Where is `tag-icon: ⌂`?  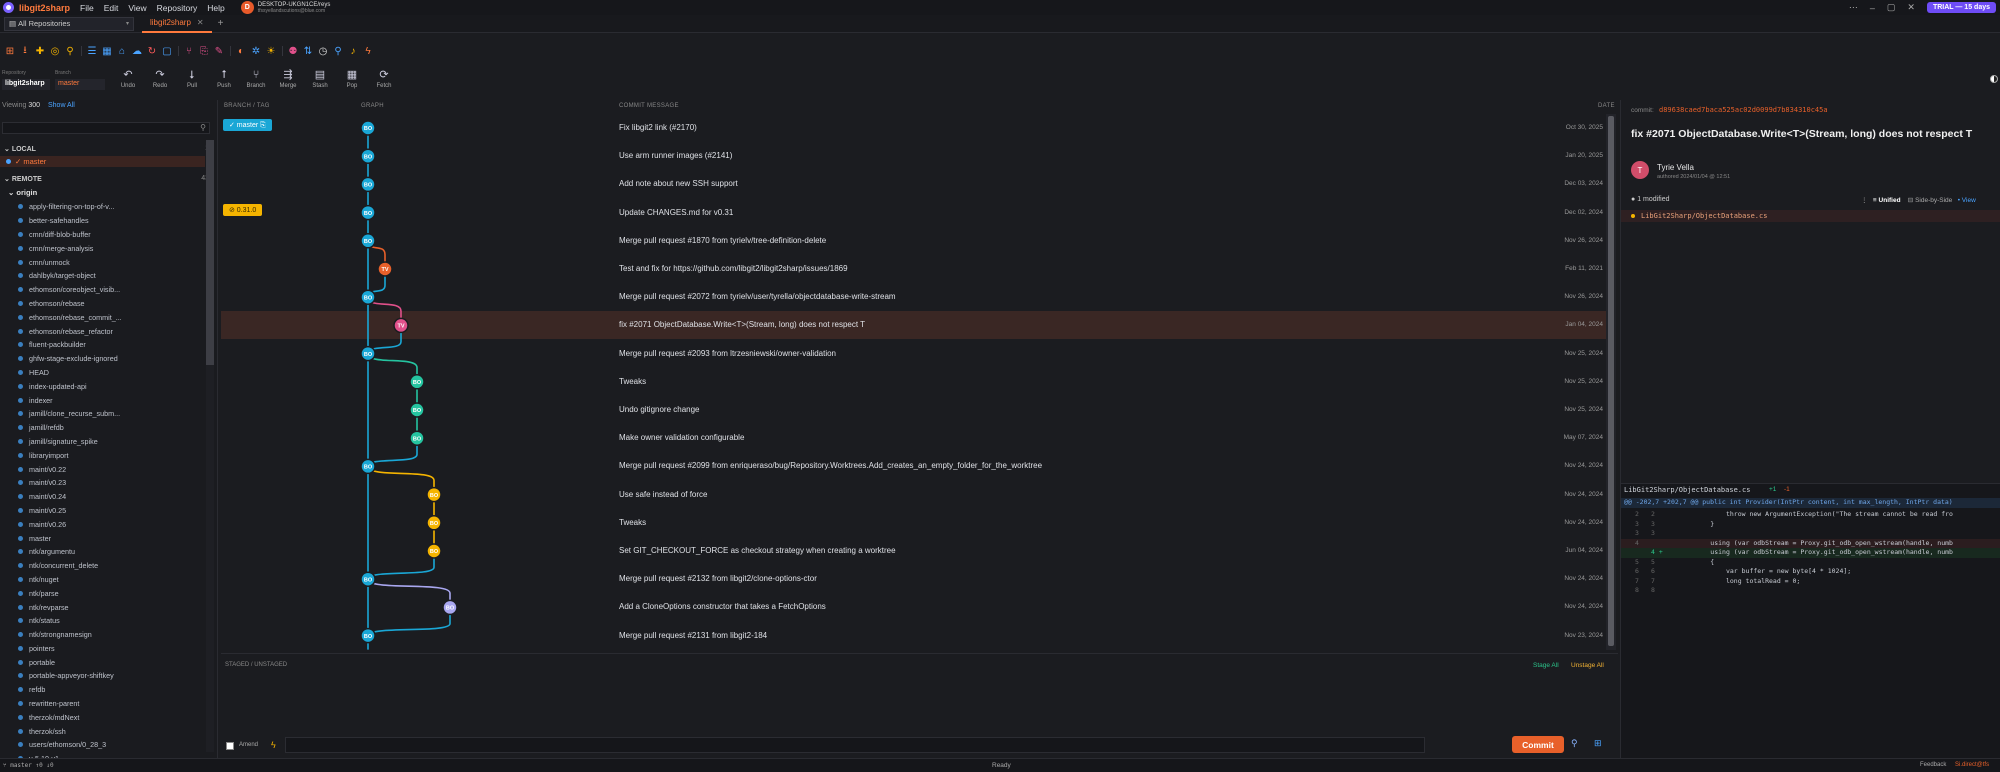 tag-icon: ⌂ is located at coordinates (122, 51).